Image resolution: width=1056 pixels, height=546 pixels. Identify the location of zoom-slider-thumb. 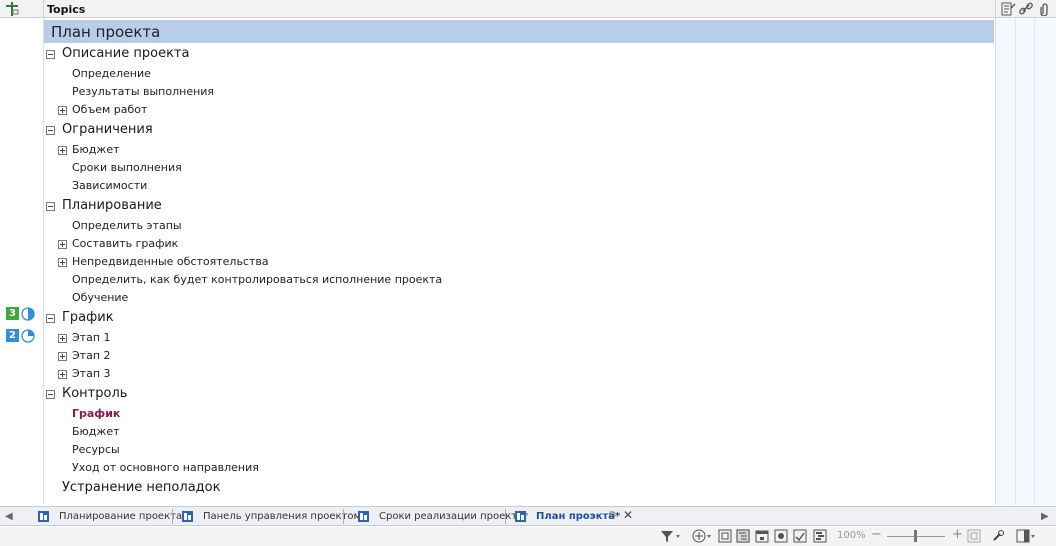
(915, 536).